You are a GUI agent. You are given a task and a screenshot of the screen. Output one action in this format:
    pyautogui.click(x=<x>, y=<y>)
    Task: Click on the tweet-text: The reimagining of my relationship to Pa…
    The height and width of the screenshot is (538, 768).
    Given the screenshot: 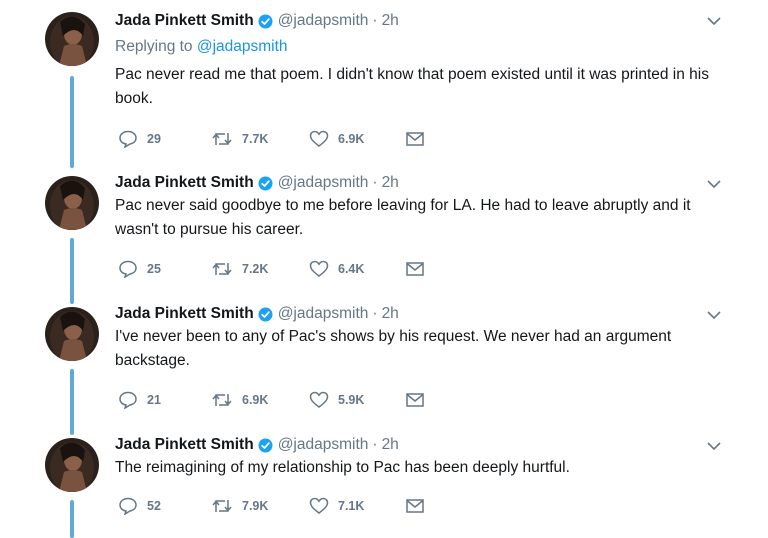 What is the action you would take?
    pyautogui.click(x=342, y=467)
    